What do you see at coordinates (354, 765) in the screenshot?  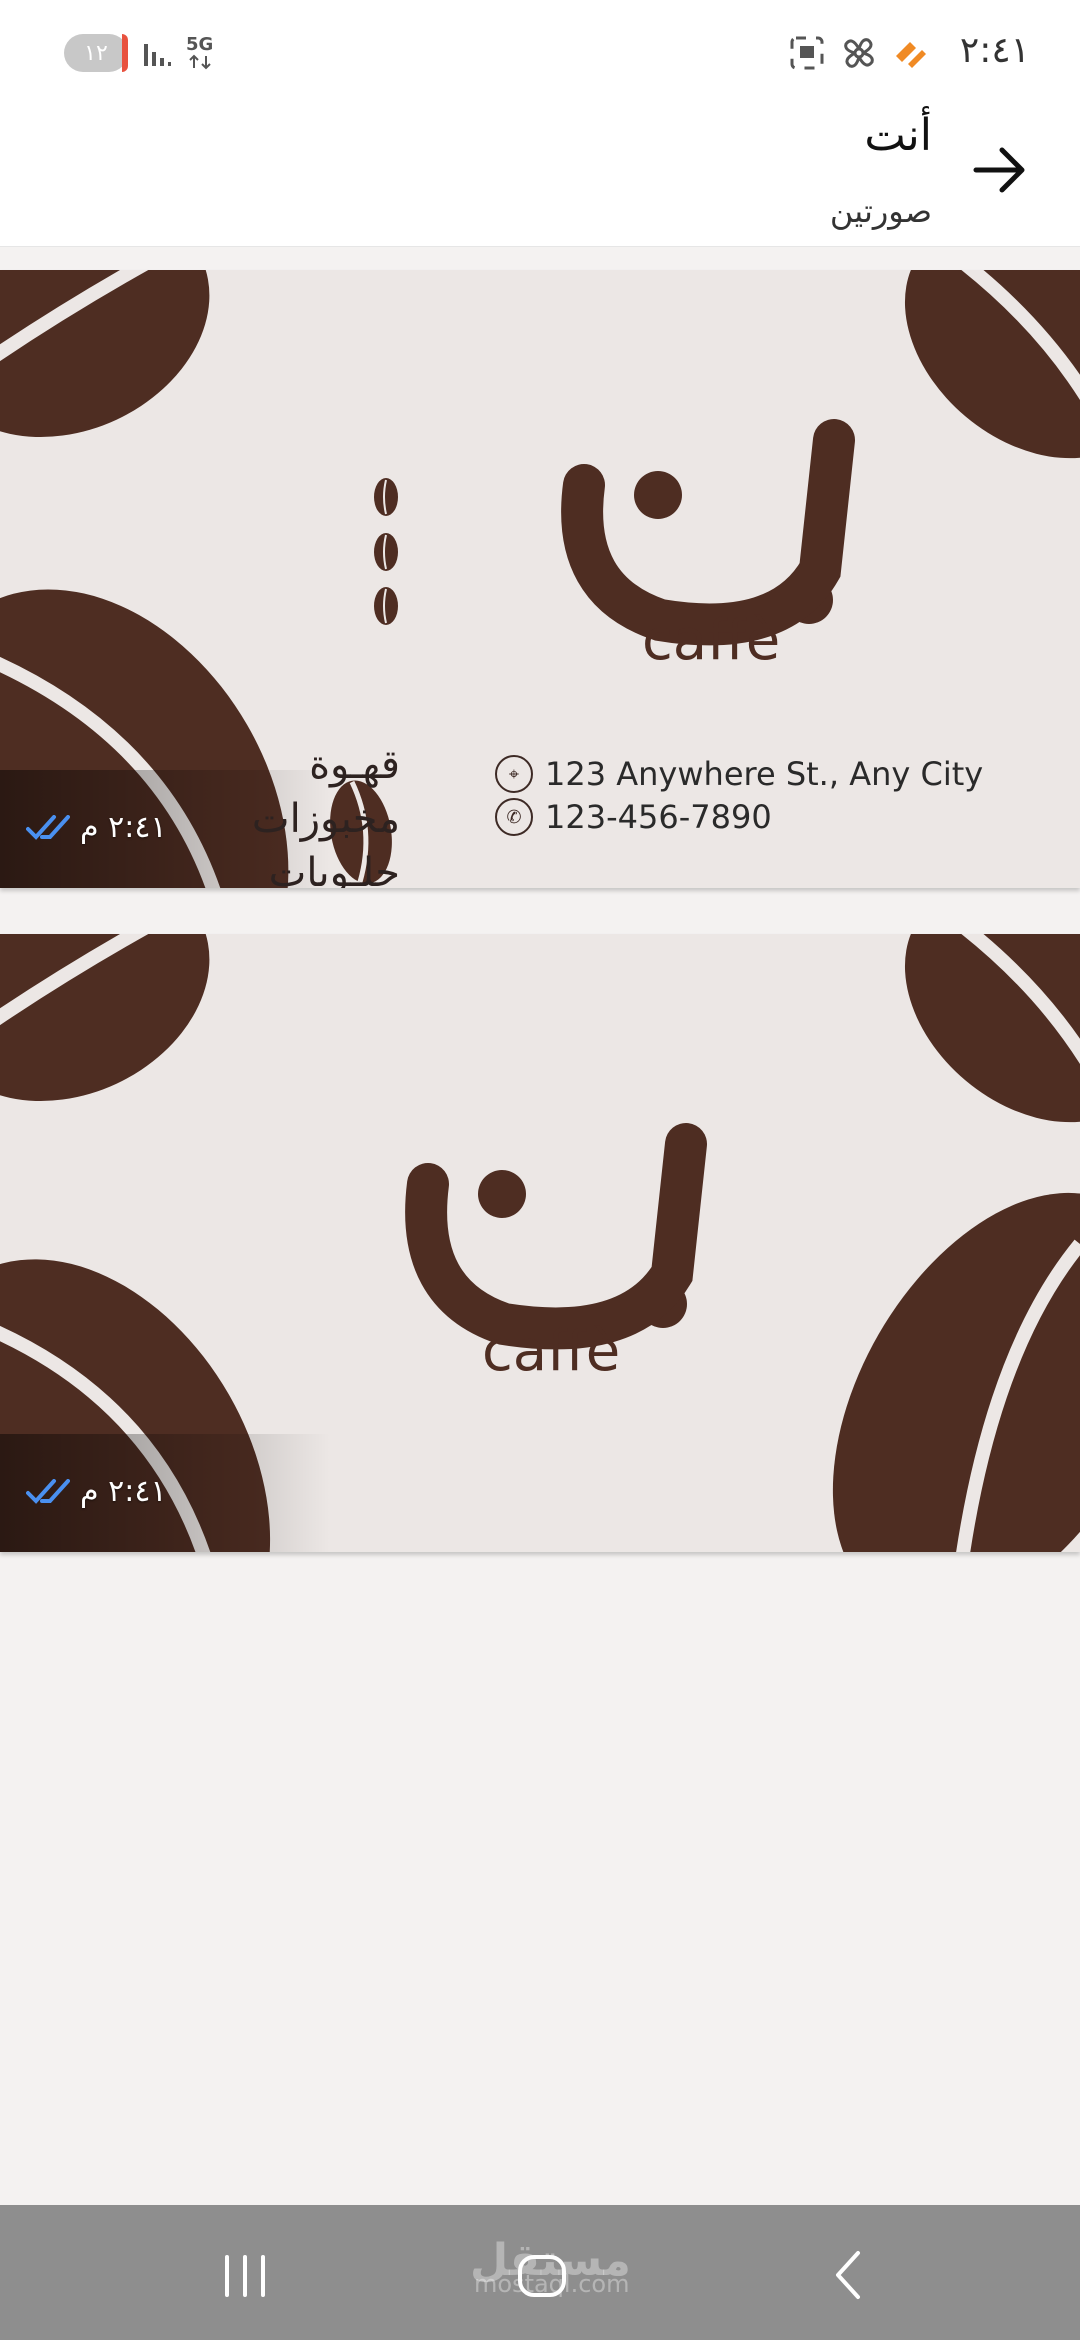 I see `menu-item-coffee: قهـوة` at bounding box center [354, 765].